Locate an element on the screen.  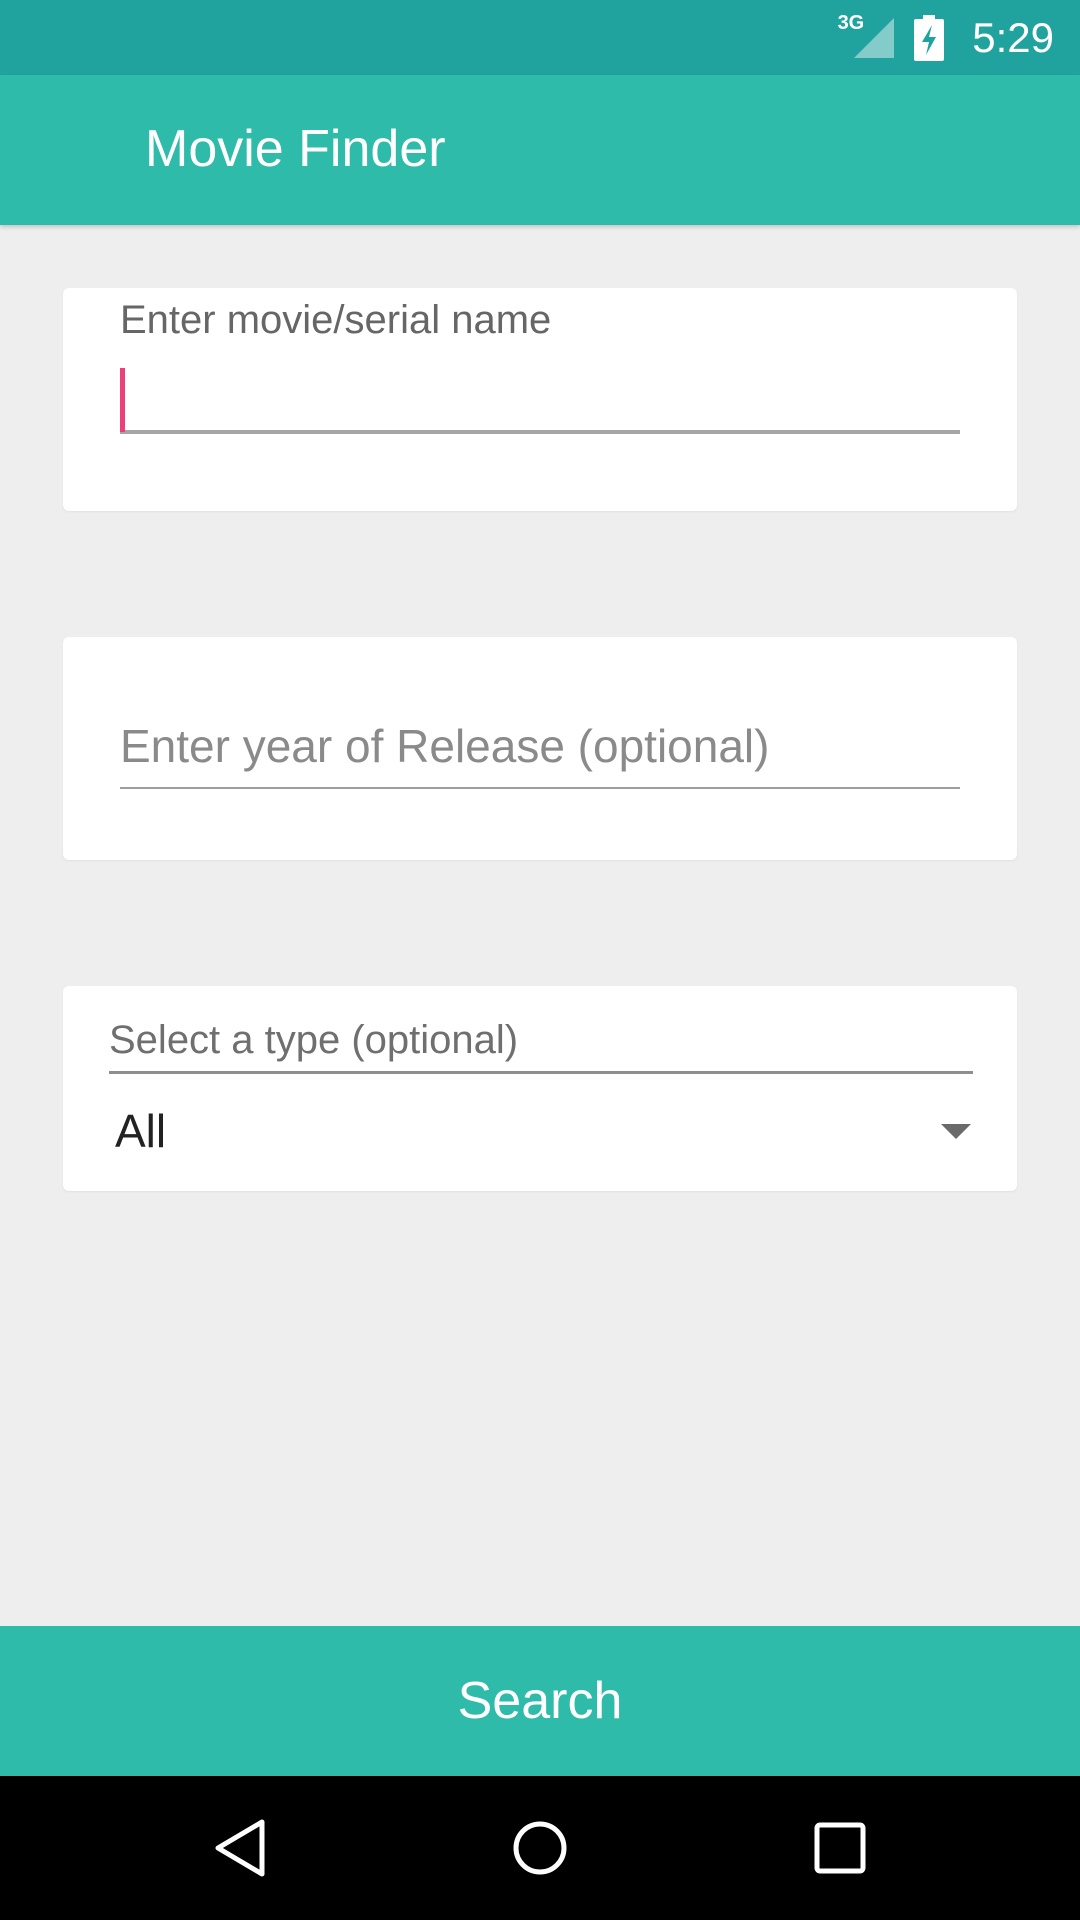
back-button is located at coordinates (240, 1848).